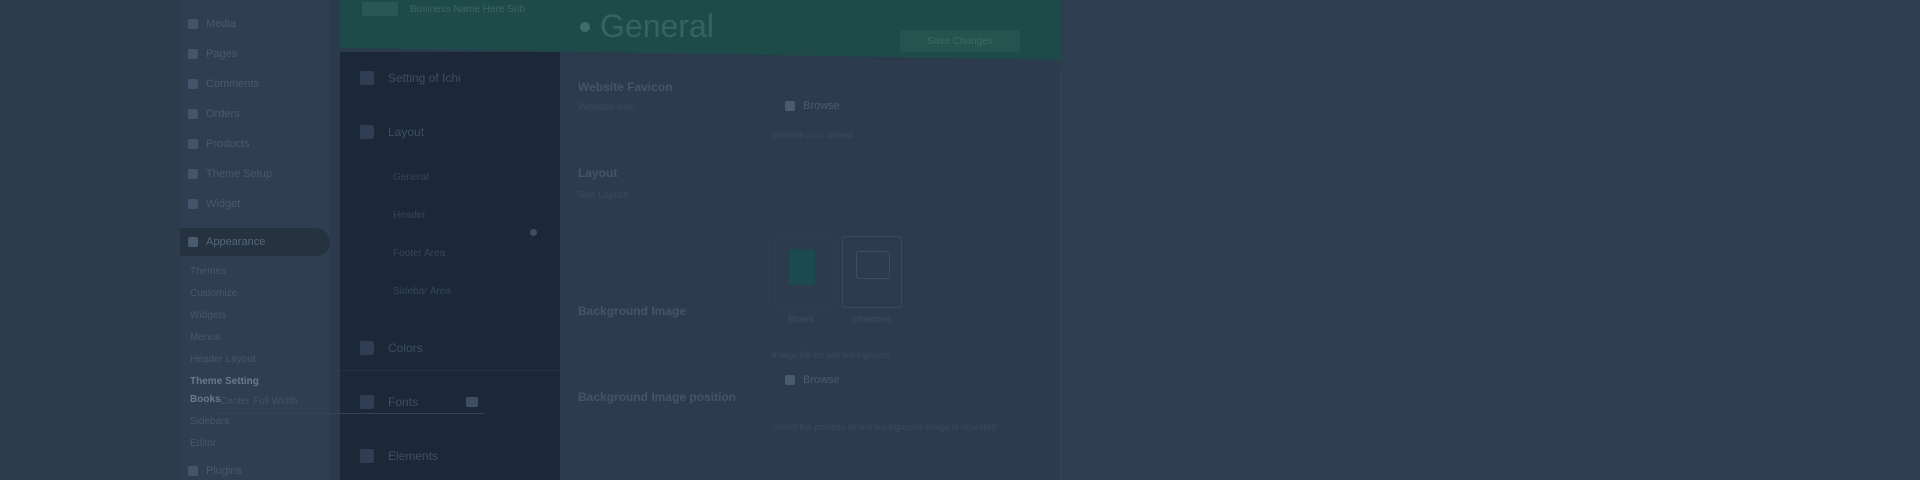 The height and width of the screenshot is (480, 1920). What do you see at coordinates (230, 174) in the screenshot?
I see `admin-menu-theme-setup: Theme Setup` at bounding box center [230, 174].